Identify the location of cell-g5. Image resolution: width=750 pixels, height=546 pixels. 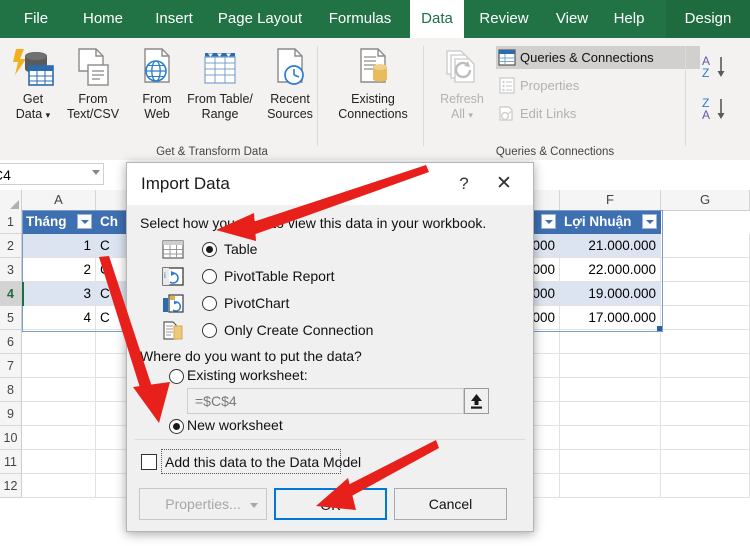
(705, 318).